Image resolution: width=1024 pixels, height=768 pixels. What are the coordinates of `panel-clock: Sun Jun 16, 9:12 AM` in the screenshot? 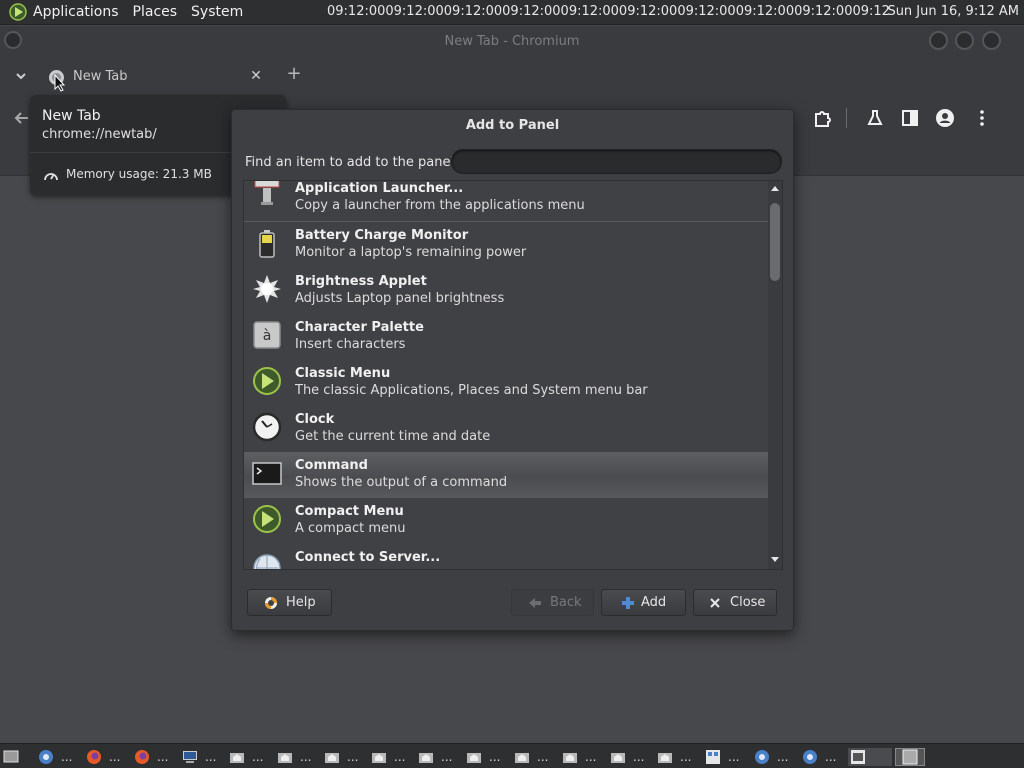 It's located at (953, 11).